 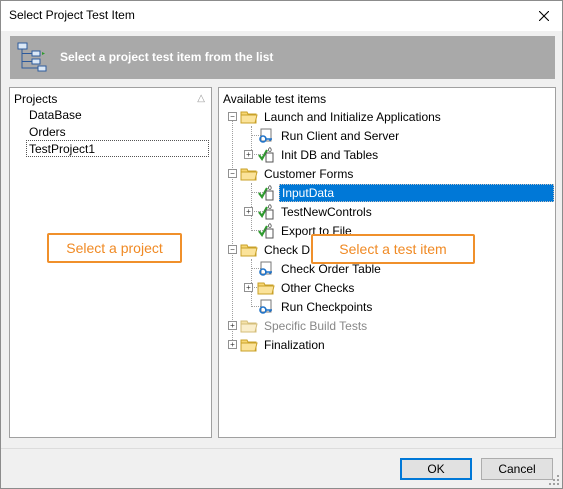 What do you see at coordinates (32, 57) in the screenshot?
I see `test-tree-icon` at bounding box center [32, 57].